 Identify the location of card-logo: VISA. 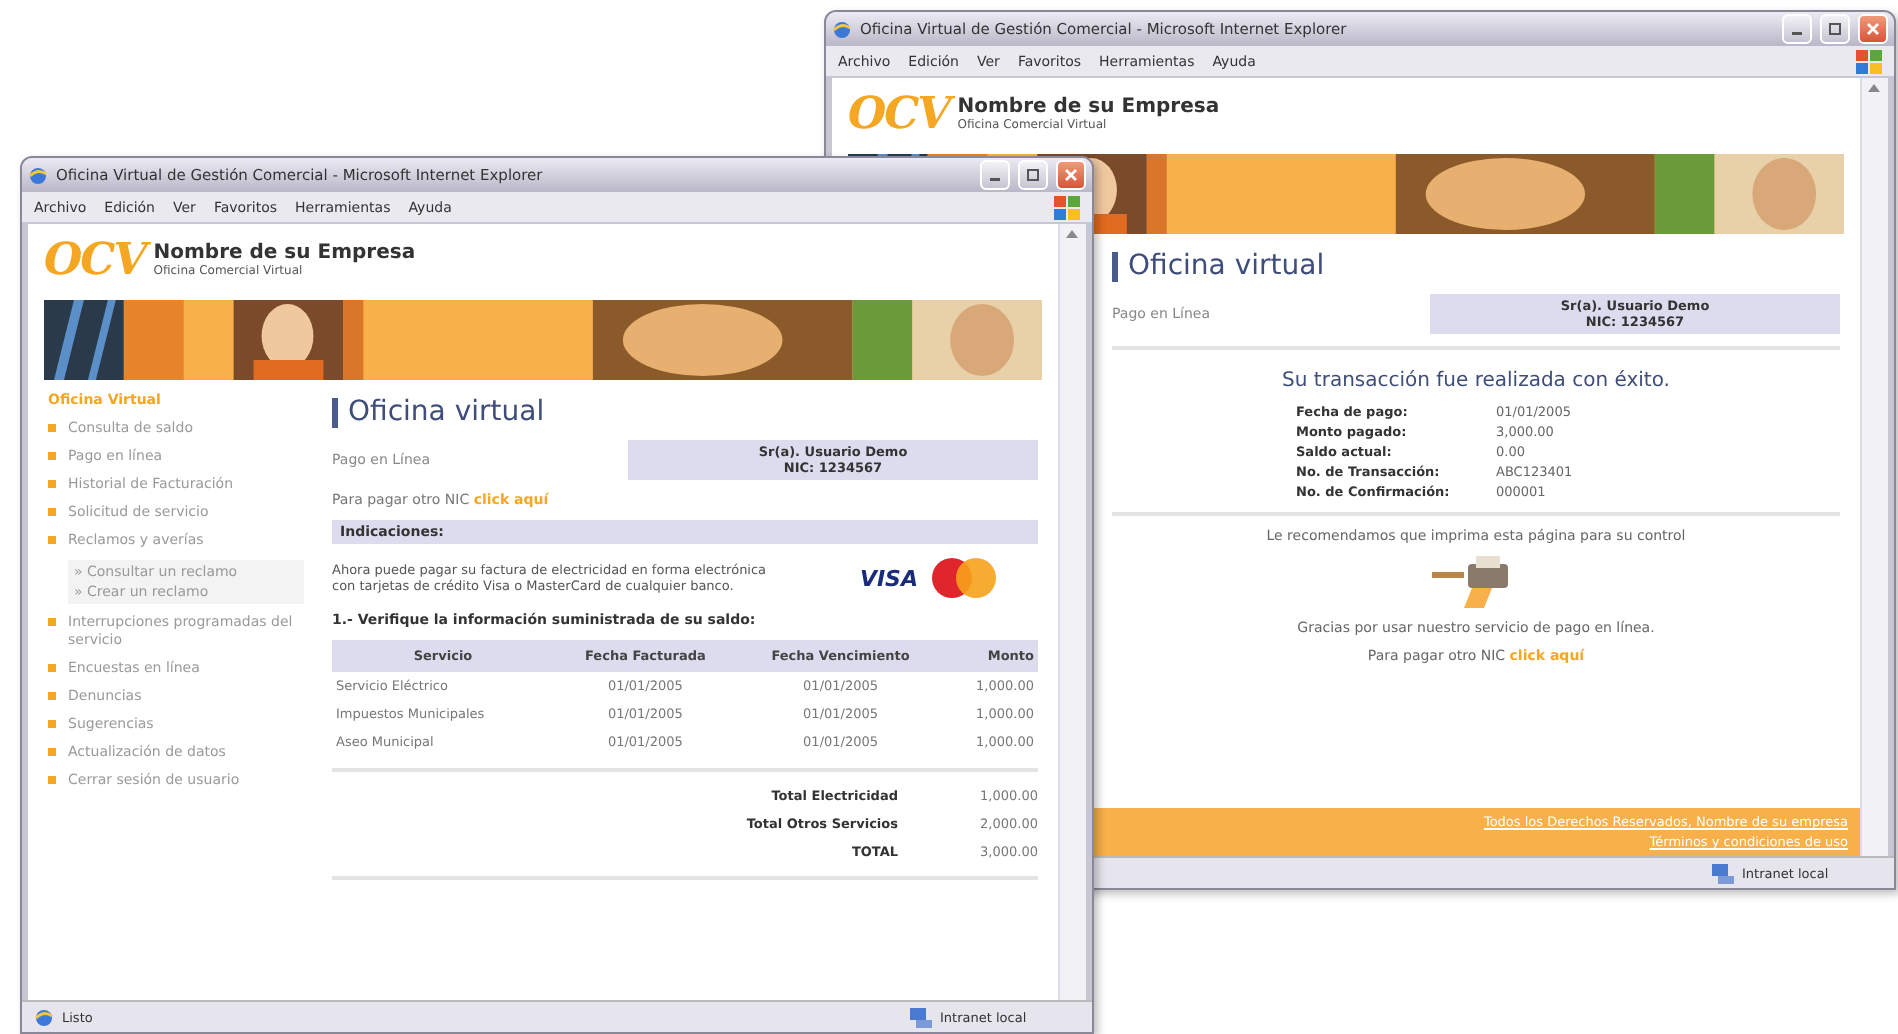
(888, 578).